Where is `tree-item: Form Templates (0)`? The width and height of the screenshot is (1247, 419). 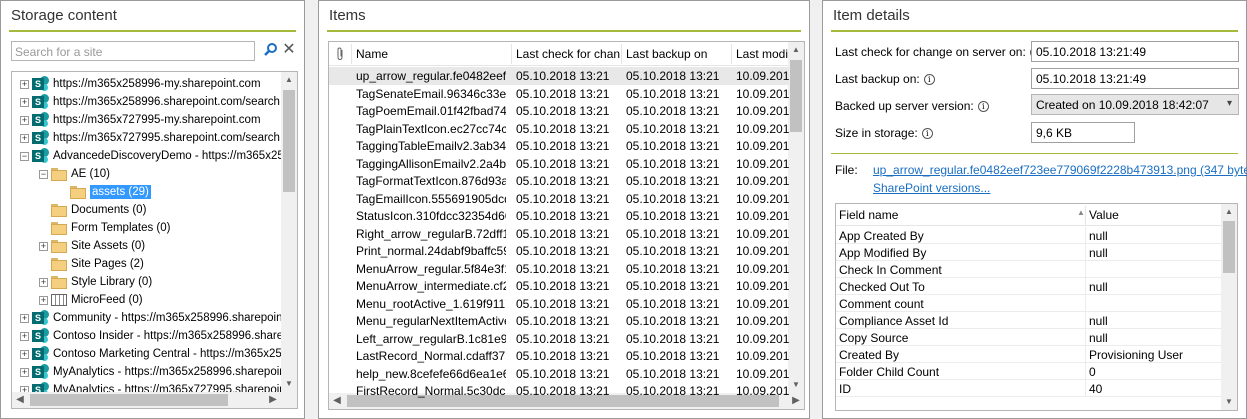
tree-item: Form Templates (0) is located at coordinates (104, 228).